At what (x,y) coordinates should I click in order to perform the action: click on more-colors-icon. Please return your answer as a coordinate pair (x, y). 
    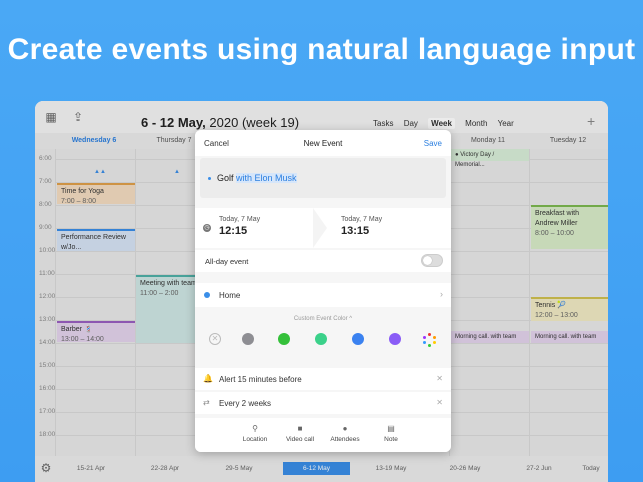
    Looking at the image, I should click on (430, 340).